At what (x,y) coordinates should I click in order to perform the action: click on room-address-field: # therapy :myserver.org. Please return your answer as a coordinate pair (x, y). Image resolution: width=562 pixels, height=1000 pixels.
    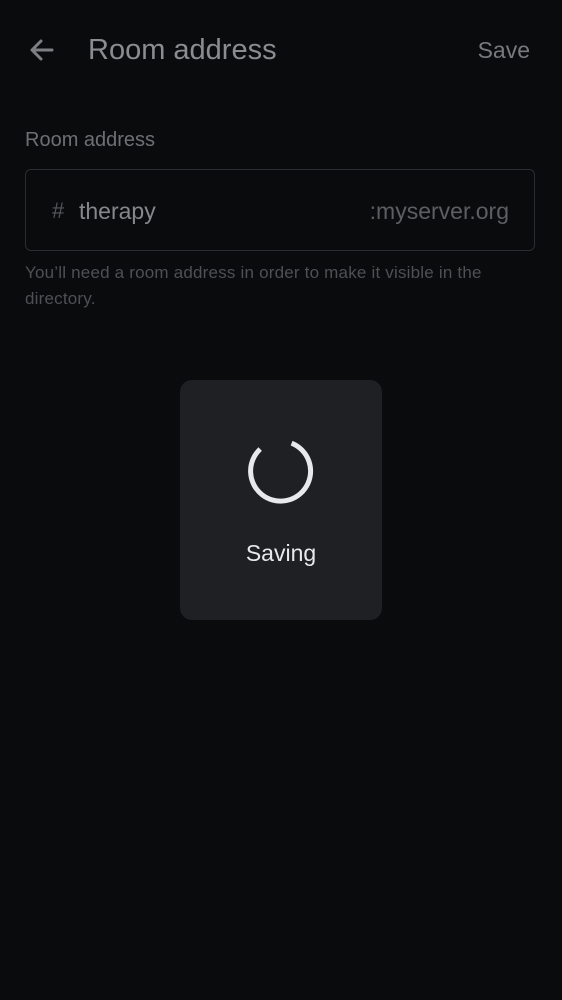
    Looking at the image, I should click on (280, 210).